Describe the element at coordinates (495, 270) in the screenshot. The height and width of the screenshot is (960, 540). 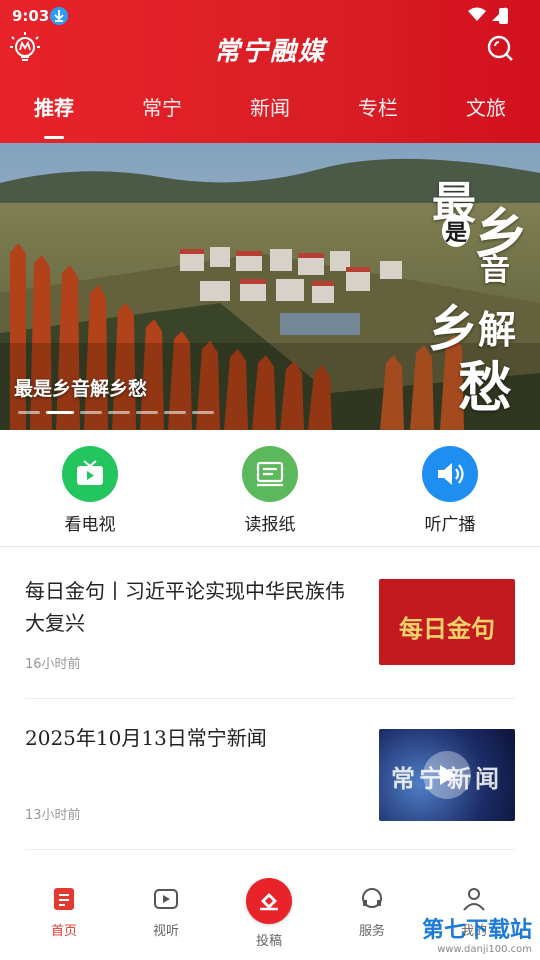
I see `calligraphy-char: 音` at that location.